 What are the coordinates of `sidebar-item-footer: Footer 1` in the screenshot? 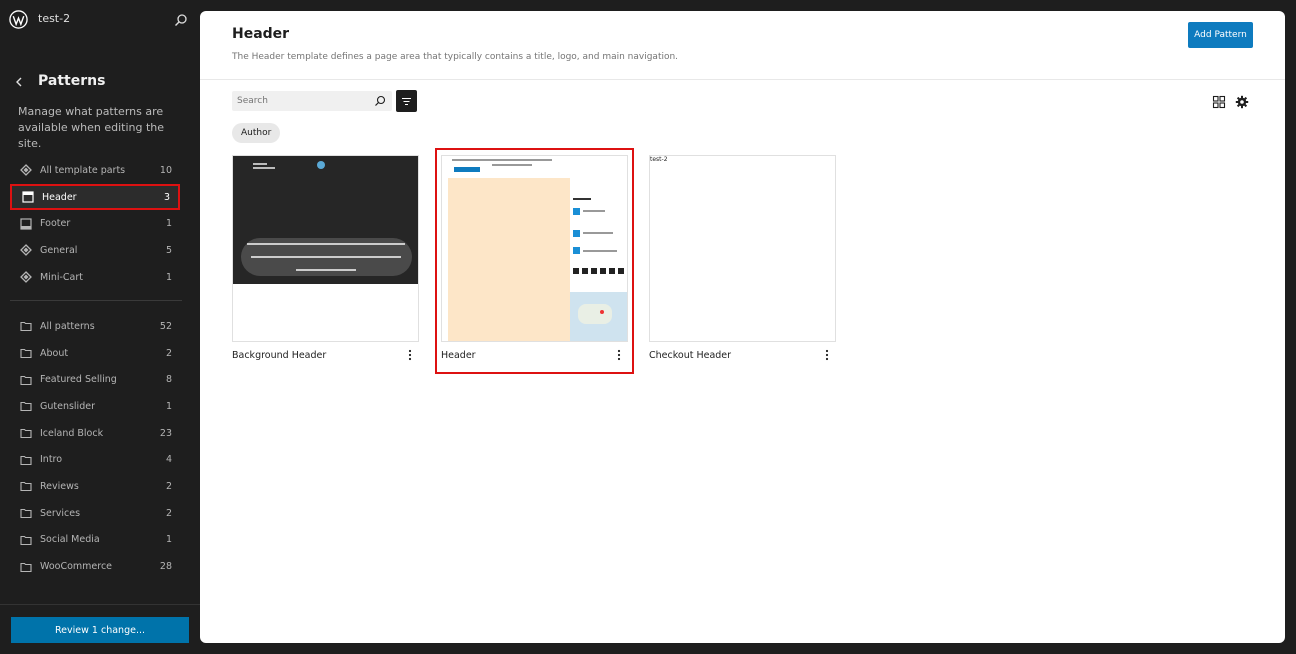 It's located at (95, 223).